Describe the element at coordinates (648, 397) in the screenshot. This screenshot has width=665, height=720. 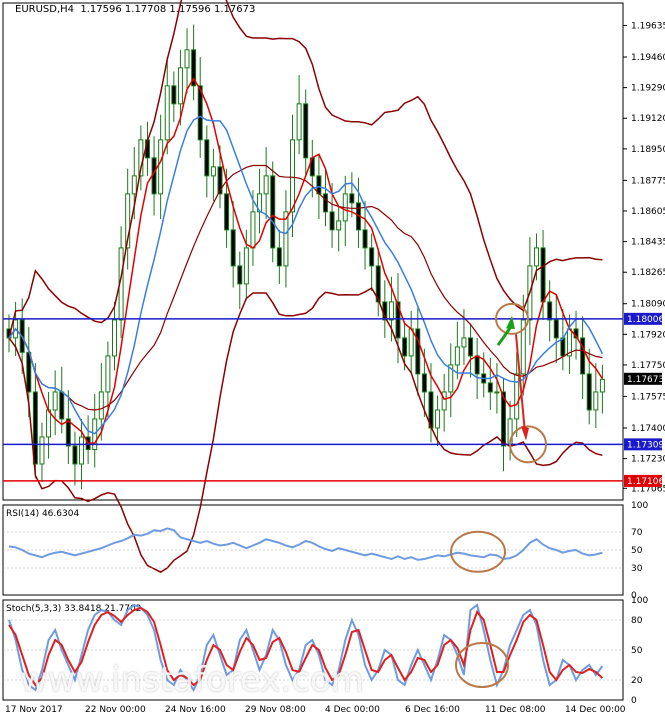
I see `y-tick-label: 1.17575` at that location.